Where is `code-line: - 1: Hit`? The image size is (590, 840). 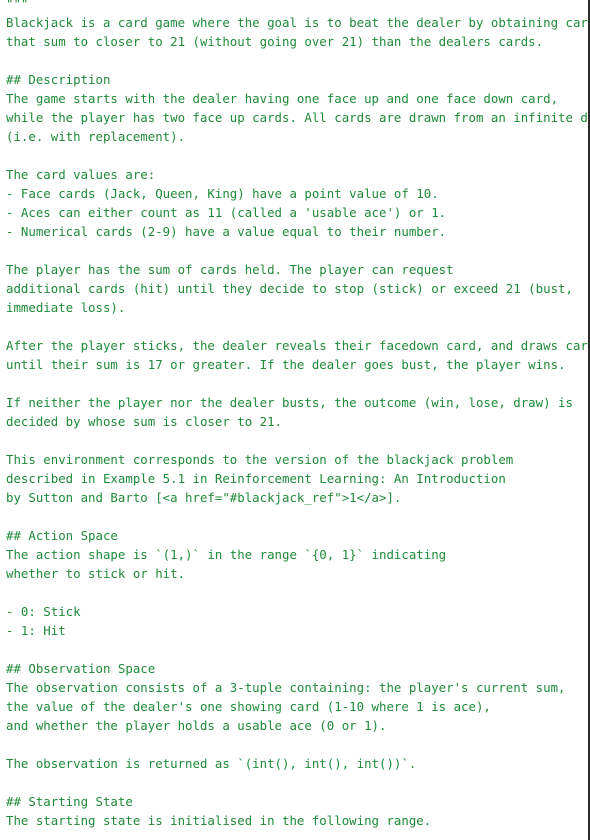
code-line: - 1: Hit is located at coordinates (36, 630).